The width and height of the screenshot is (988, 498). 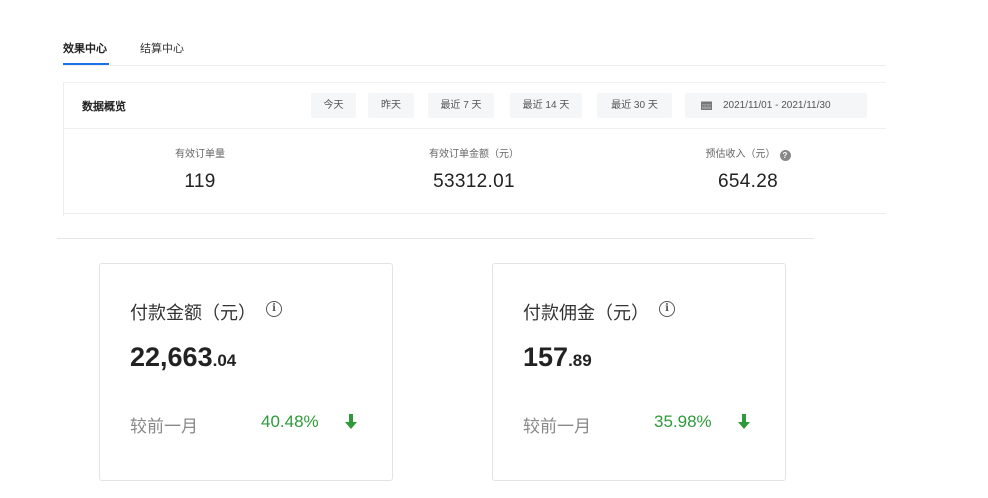 What do you see at coordinates (748, 181) in the screenshot?
I see `metric-value: 654.28` at bounding box center [748, 181].